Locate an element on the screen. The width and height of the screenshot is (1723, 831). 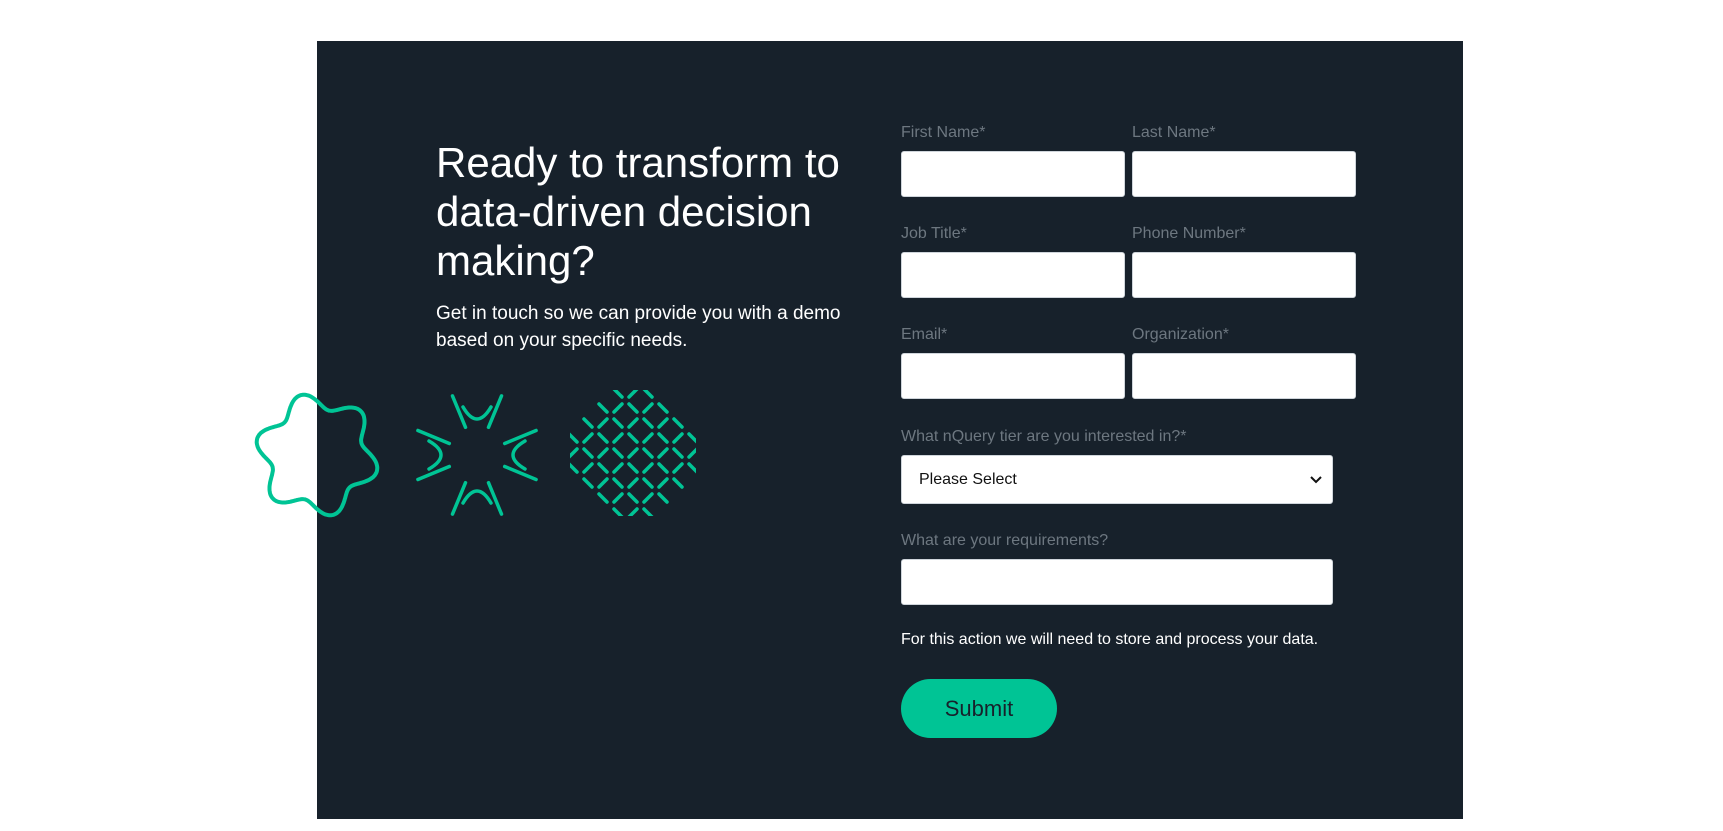
phone-number-field is located at coordinates (1244, 275).